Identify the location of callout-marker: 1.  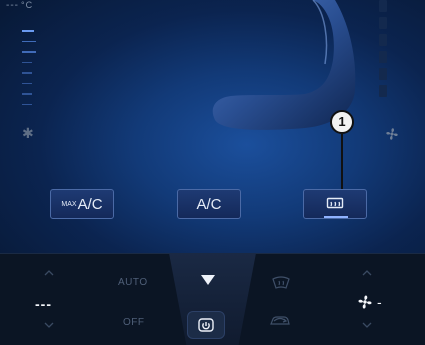
(343, 152).